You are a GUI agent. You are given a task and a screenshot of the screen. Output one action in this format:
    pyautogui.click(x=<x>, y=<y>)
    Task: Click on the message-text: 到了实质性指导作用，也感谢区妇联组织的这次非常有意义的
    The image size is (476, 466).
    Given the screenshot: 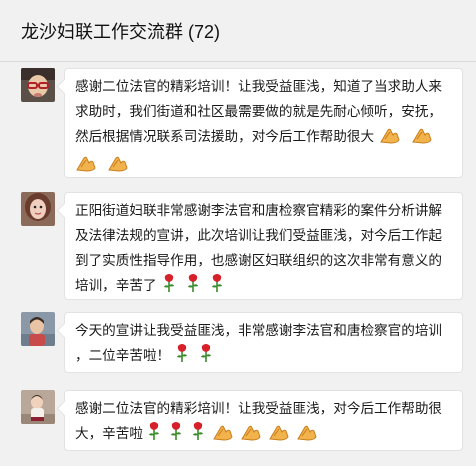 What is the action you would take?
    pyautogui.click(x=259, y=260)
    